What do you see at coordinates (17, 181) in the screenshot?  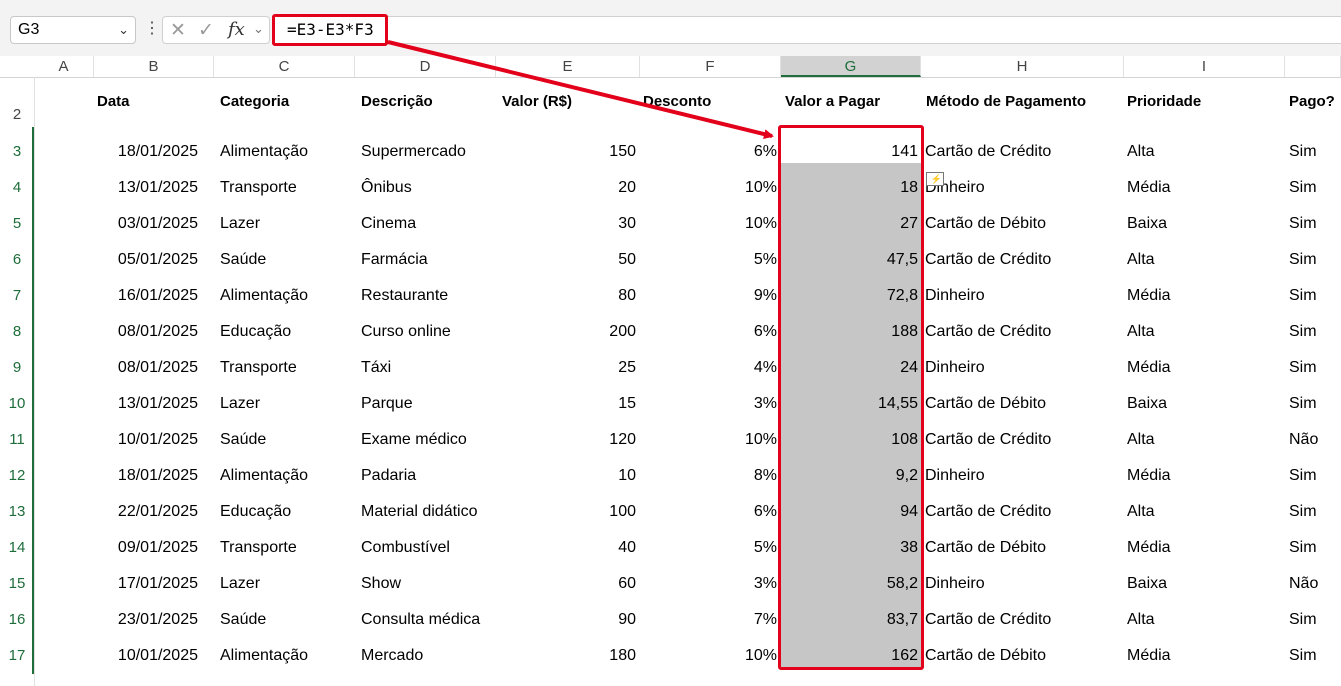 I see `row-header-4: 4` at bounding box center [17, 181].